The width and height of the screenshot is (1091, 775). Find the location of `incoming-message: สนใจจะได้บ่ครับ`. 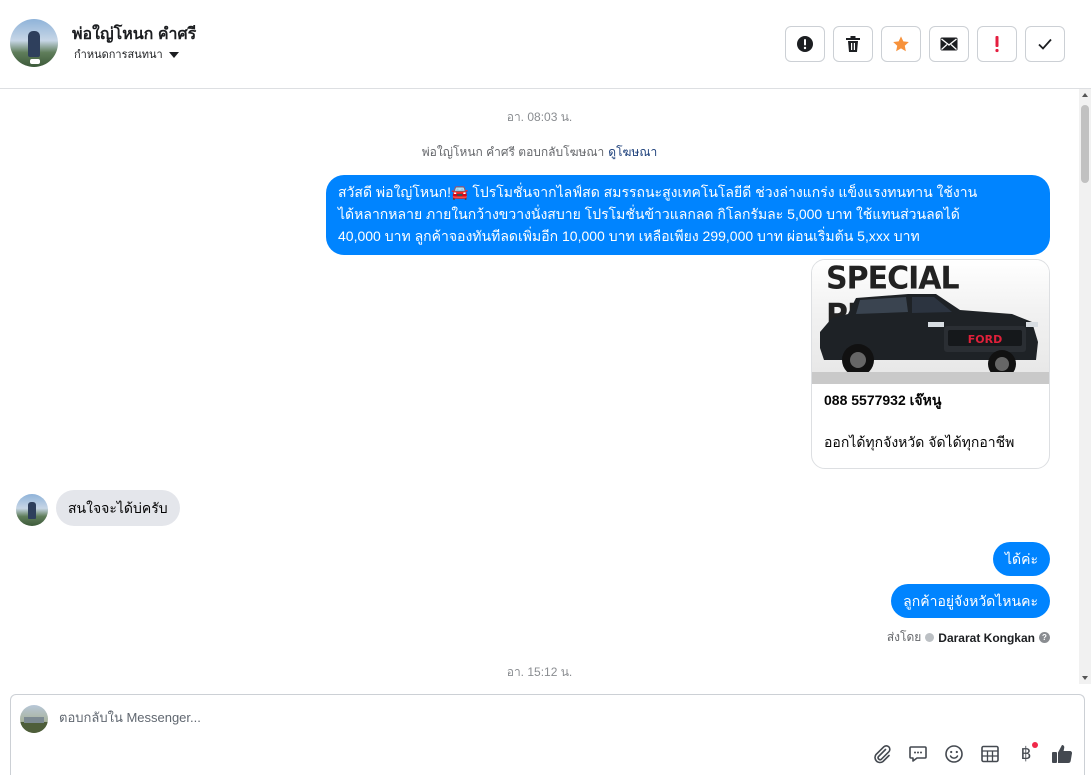

incoming-message: สนใจจะได้บ่ครับ is located at coordinates (118, 508).